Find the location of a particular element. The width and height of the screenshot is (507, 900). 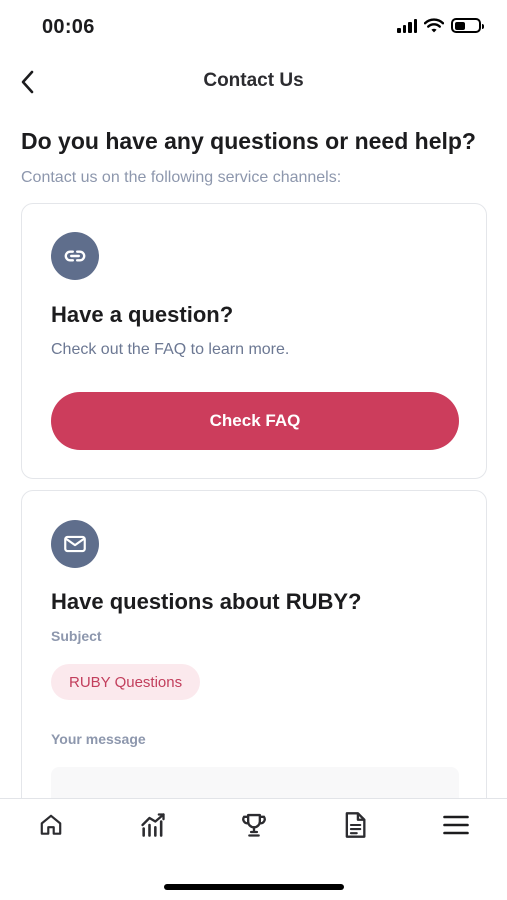

ruby-card-title: Have questions about RUBY? is located at coordinates (206, 601).